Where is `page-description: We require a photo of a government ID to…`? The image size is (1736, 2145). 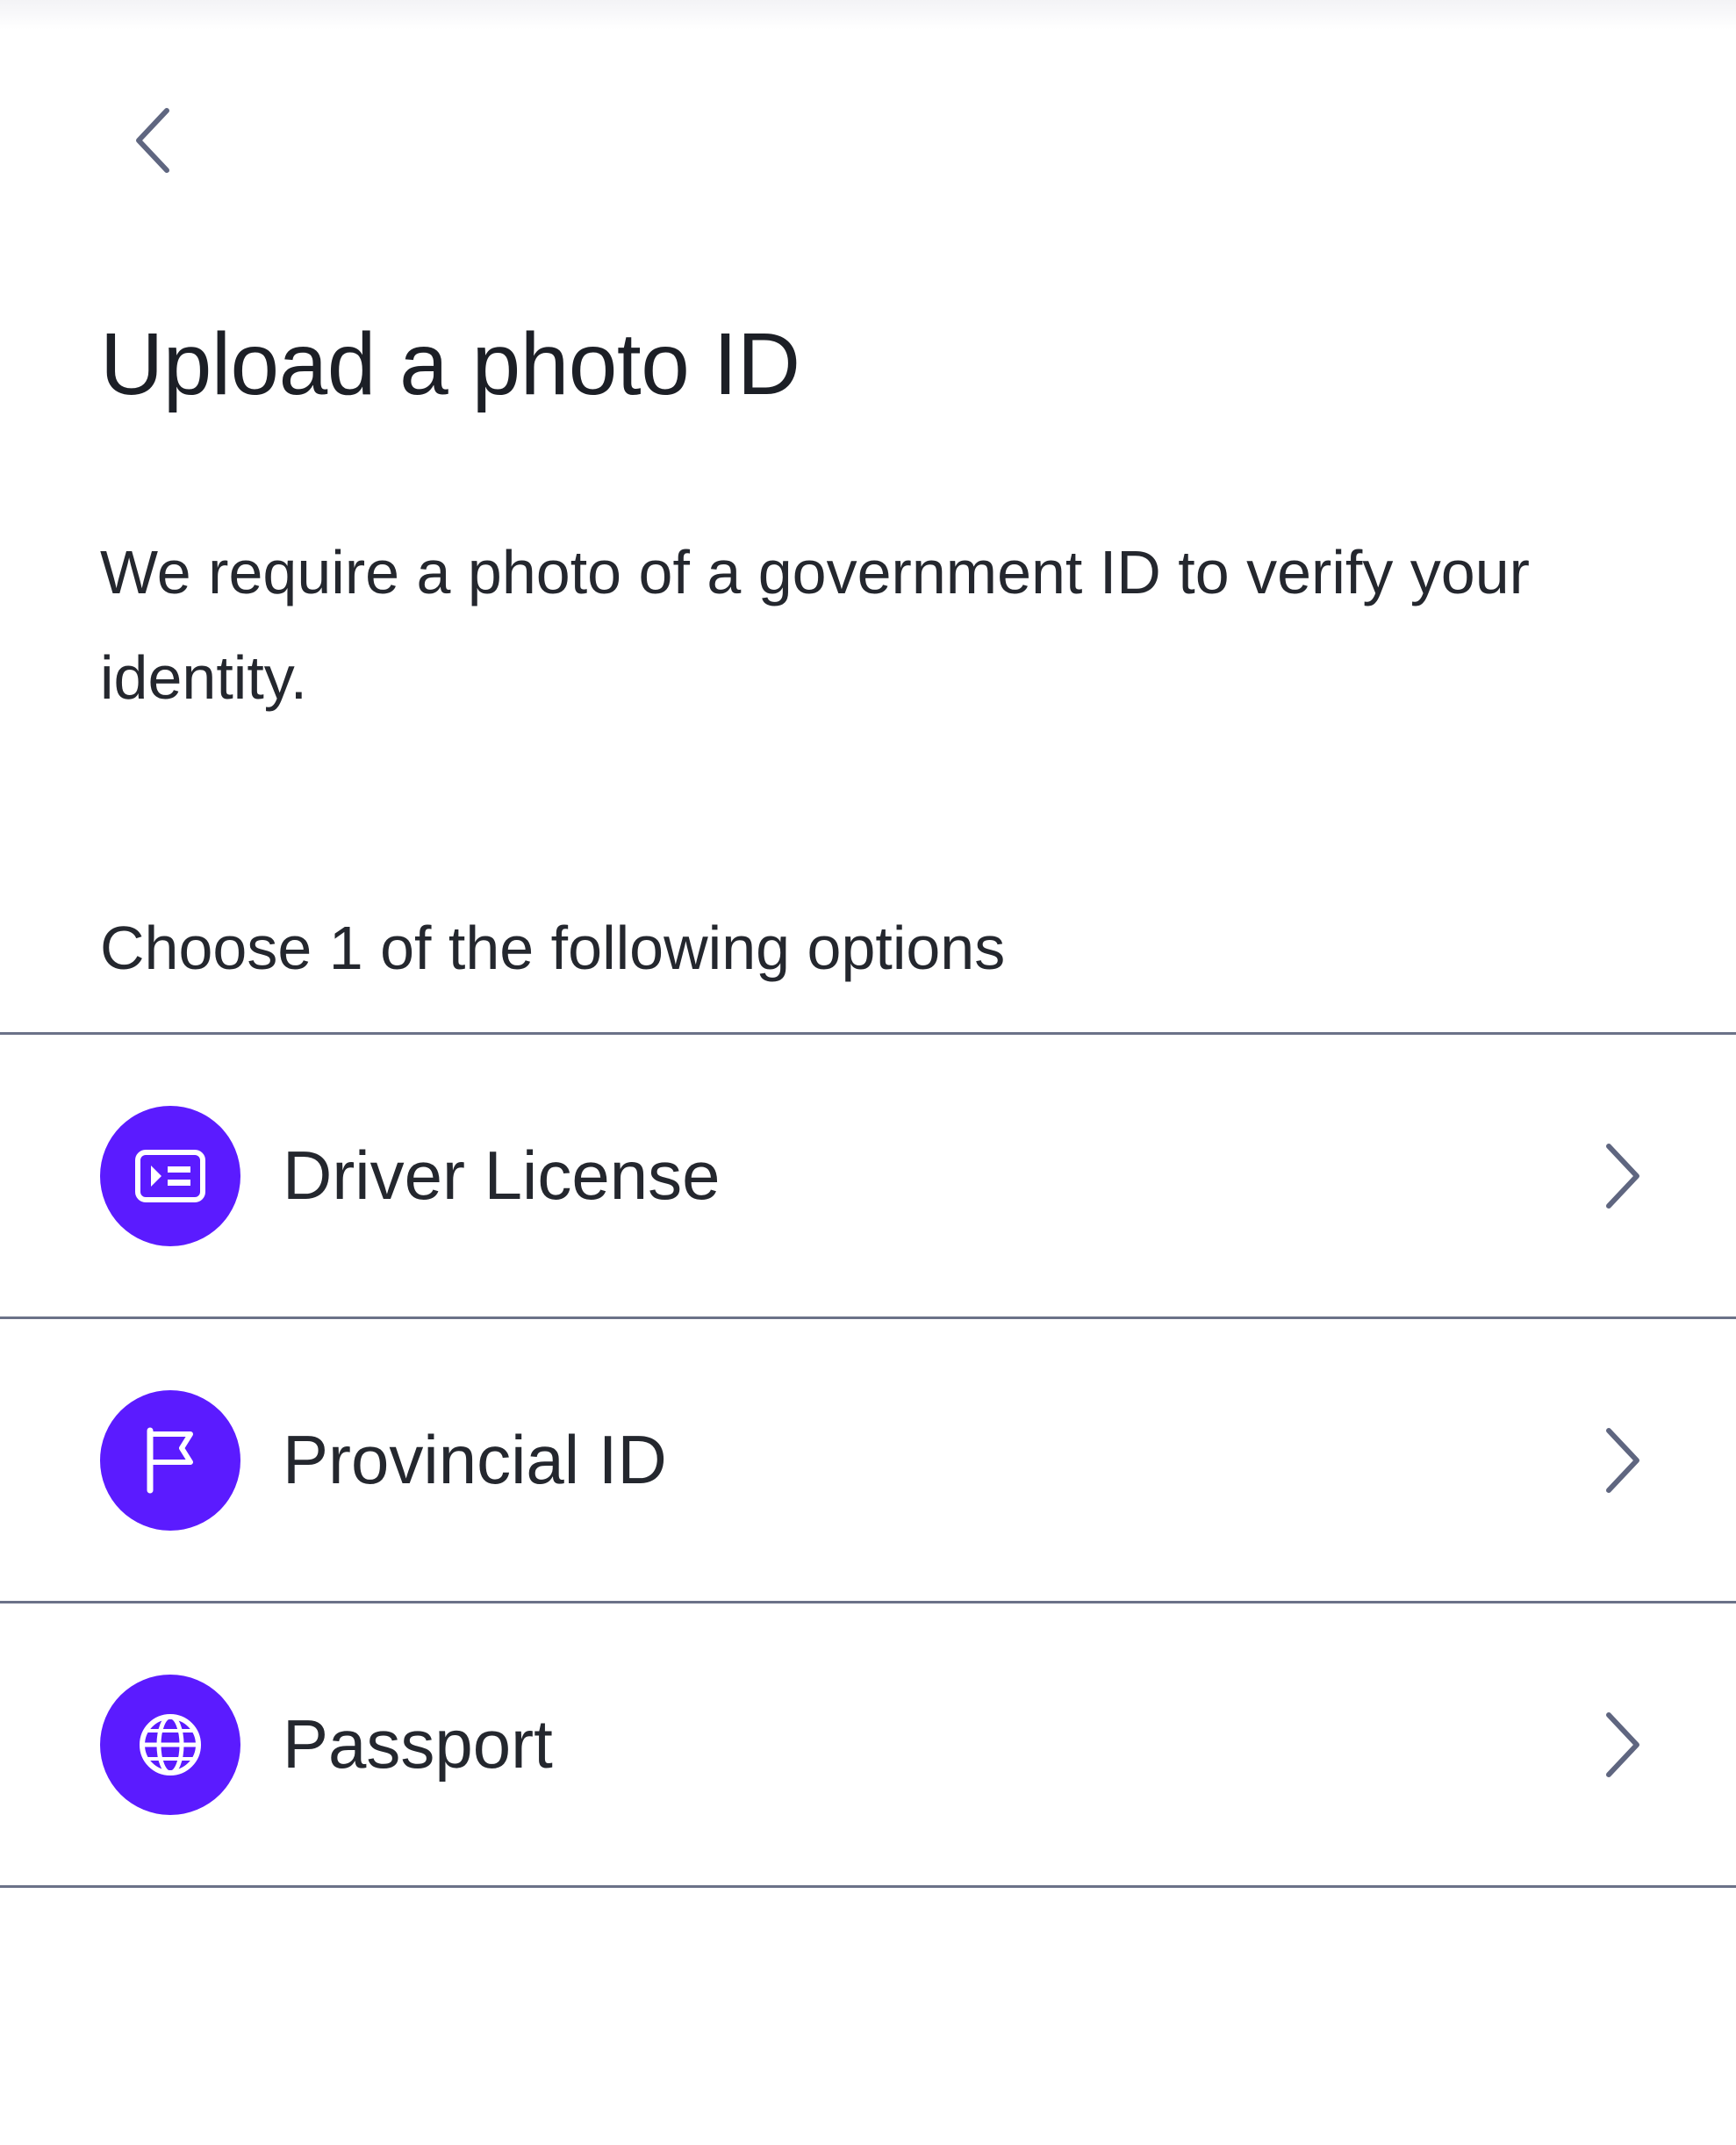
page-description: We require a photo of a government ID to… is located at coordinates (815, 625).